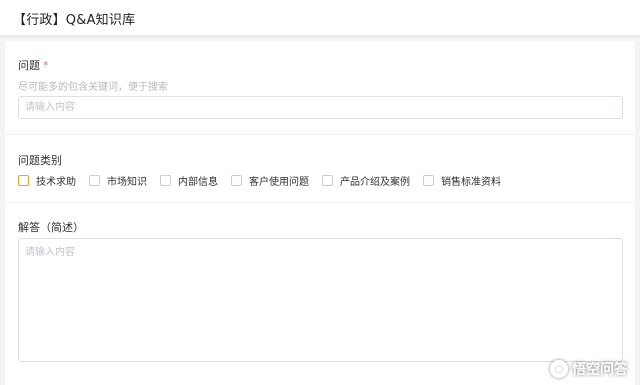  Describe the element at coordinates (600, 370) in the screenshot. I see `watermark-text: 悟空问答` at that location.